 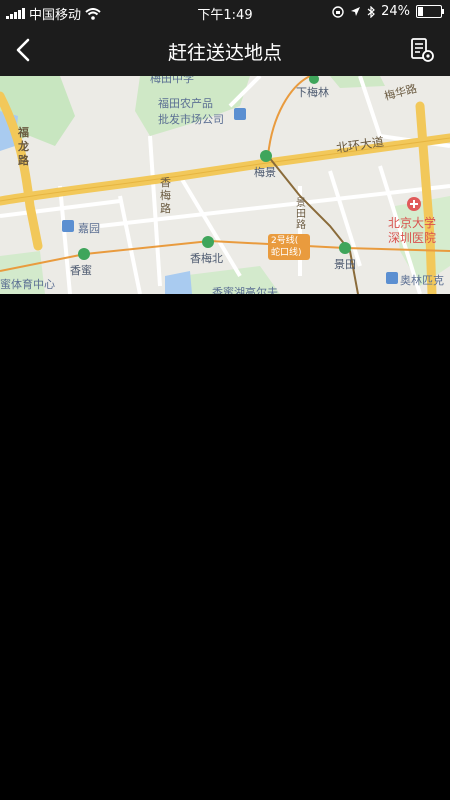 I want to click on road-label: 香 梅 路, so click(x=165, y=195).